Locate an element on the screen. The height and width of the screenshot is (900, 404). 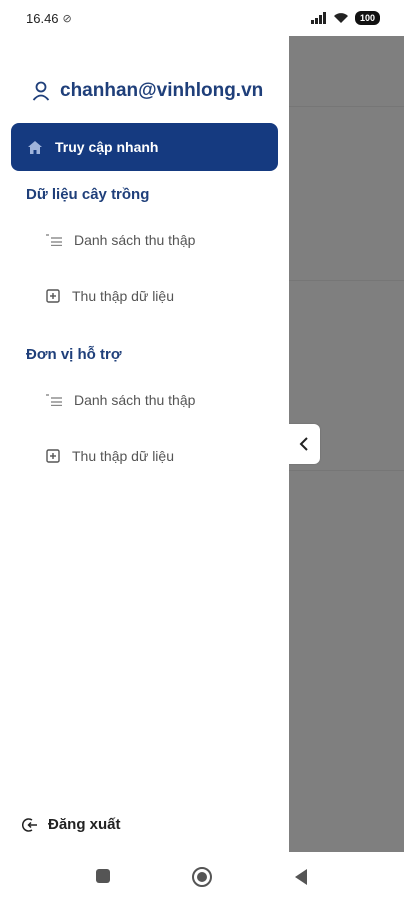
section-title-crop-data: Dữ liệu cây trồng is located at coordinates (88, 194).